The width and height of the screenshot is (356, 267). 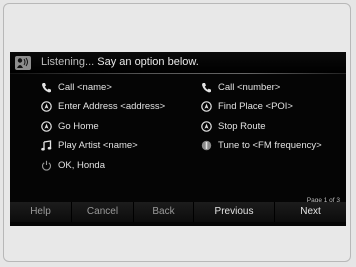 I want to click on option-label: Play Artist <name>, so click(x=98, y=145).